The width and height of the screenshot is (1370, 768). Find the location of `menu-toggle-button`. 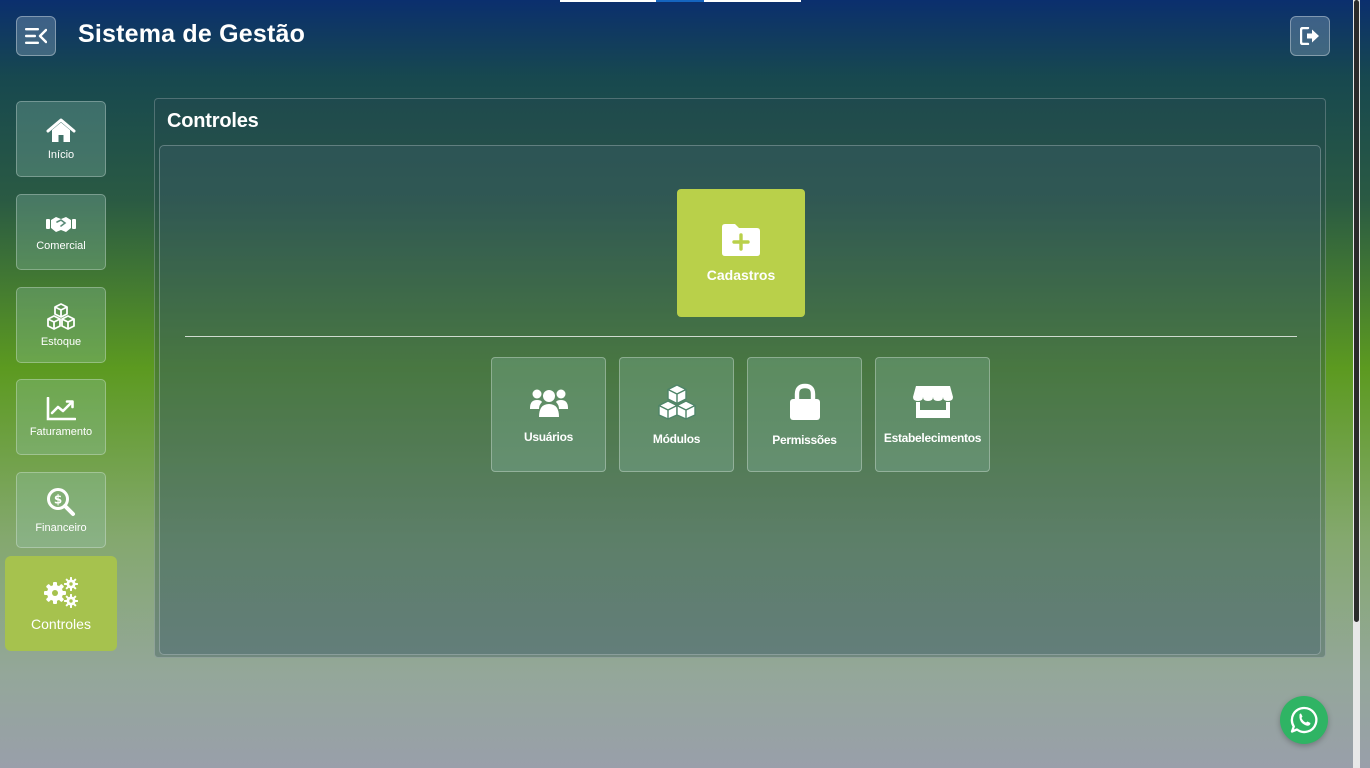

menu-toggle-button is located at coordinates (36, 36).